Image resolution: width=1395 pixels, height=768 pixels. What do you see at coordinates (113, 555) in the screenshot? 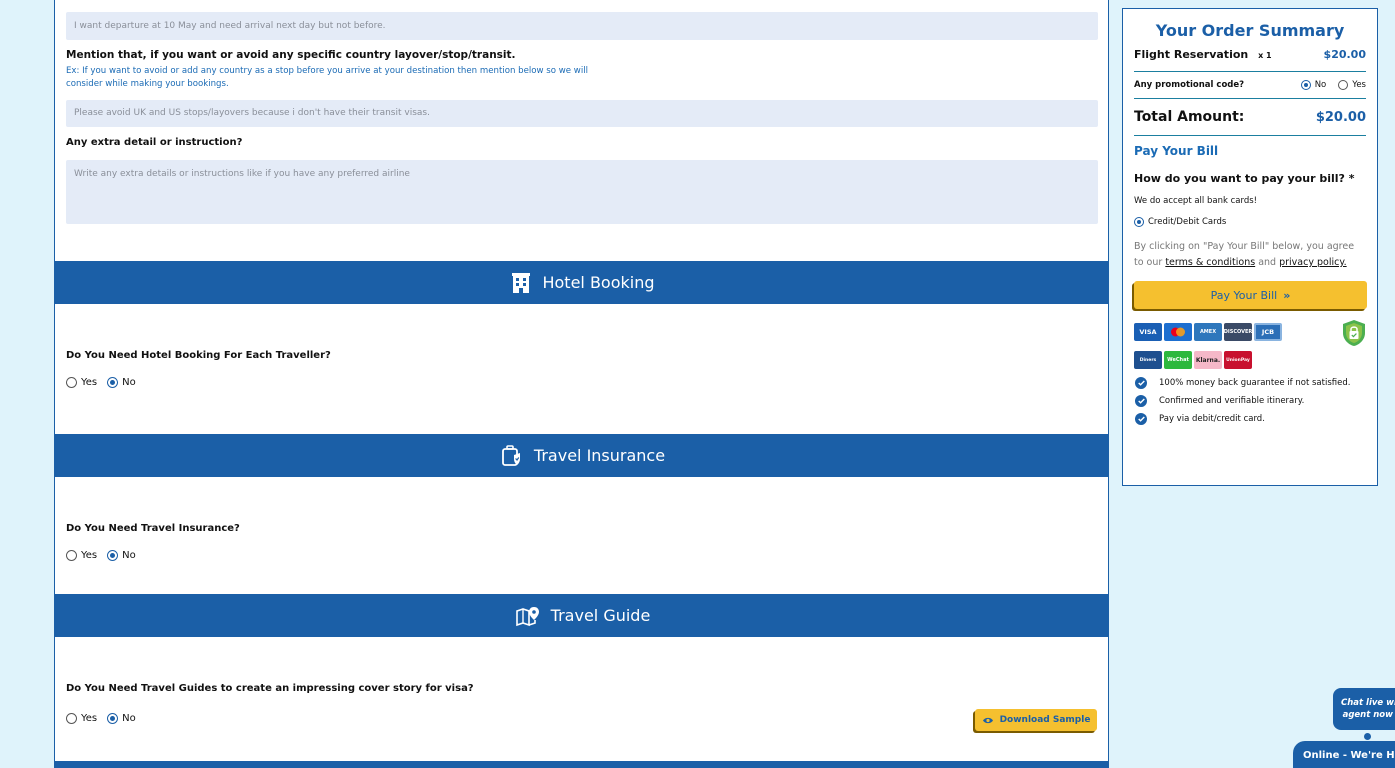
I see `insurance-no-radio` at bounding box center [113, 555].